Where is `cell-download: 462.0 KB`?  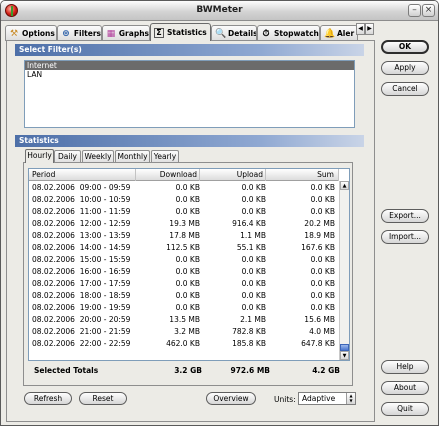 cell-download: 462.0 KB is located at coordinates (183, 343).